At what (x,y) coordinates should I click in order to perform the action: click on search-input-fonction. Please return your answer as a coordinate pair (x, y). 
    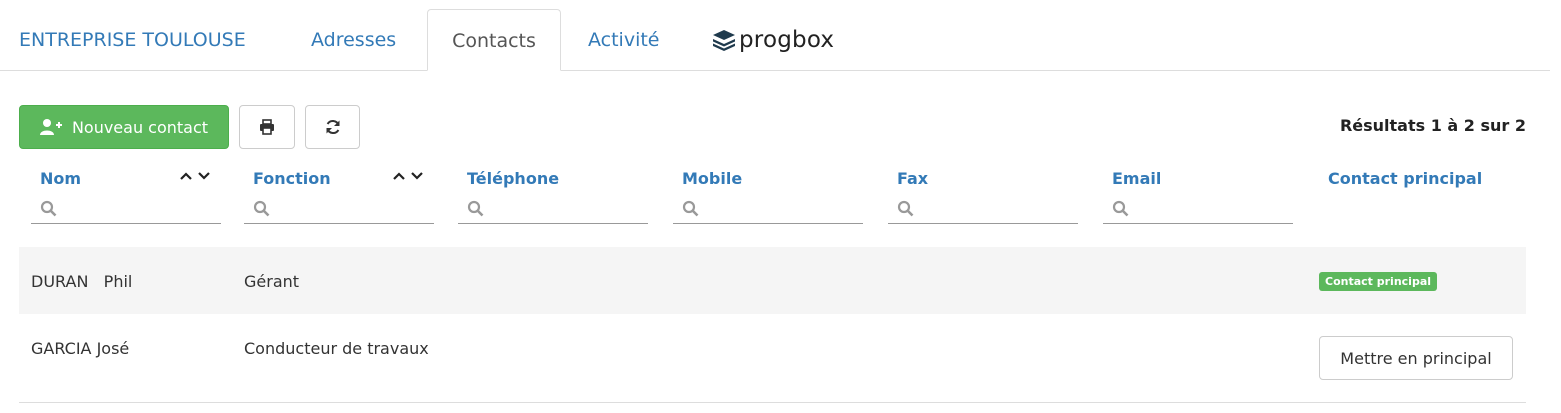
    Looking at the image, I should click on (351, 209).